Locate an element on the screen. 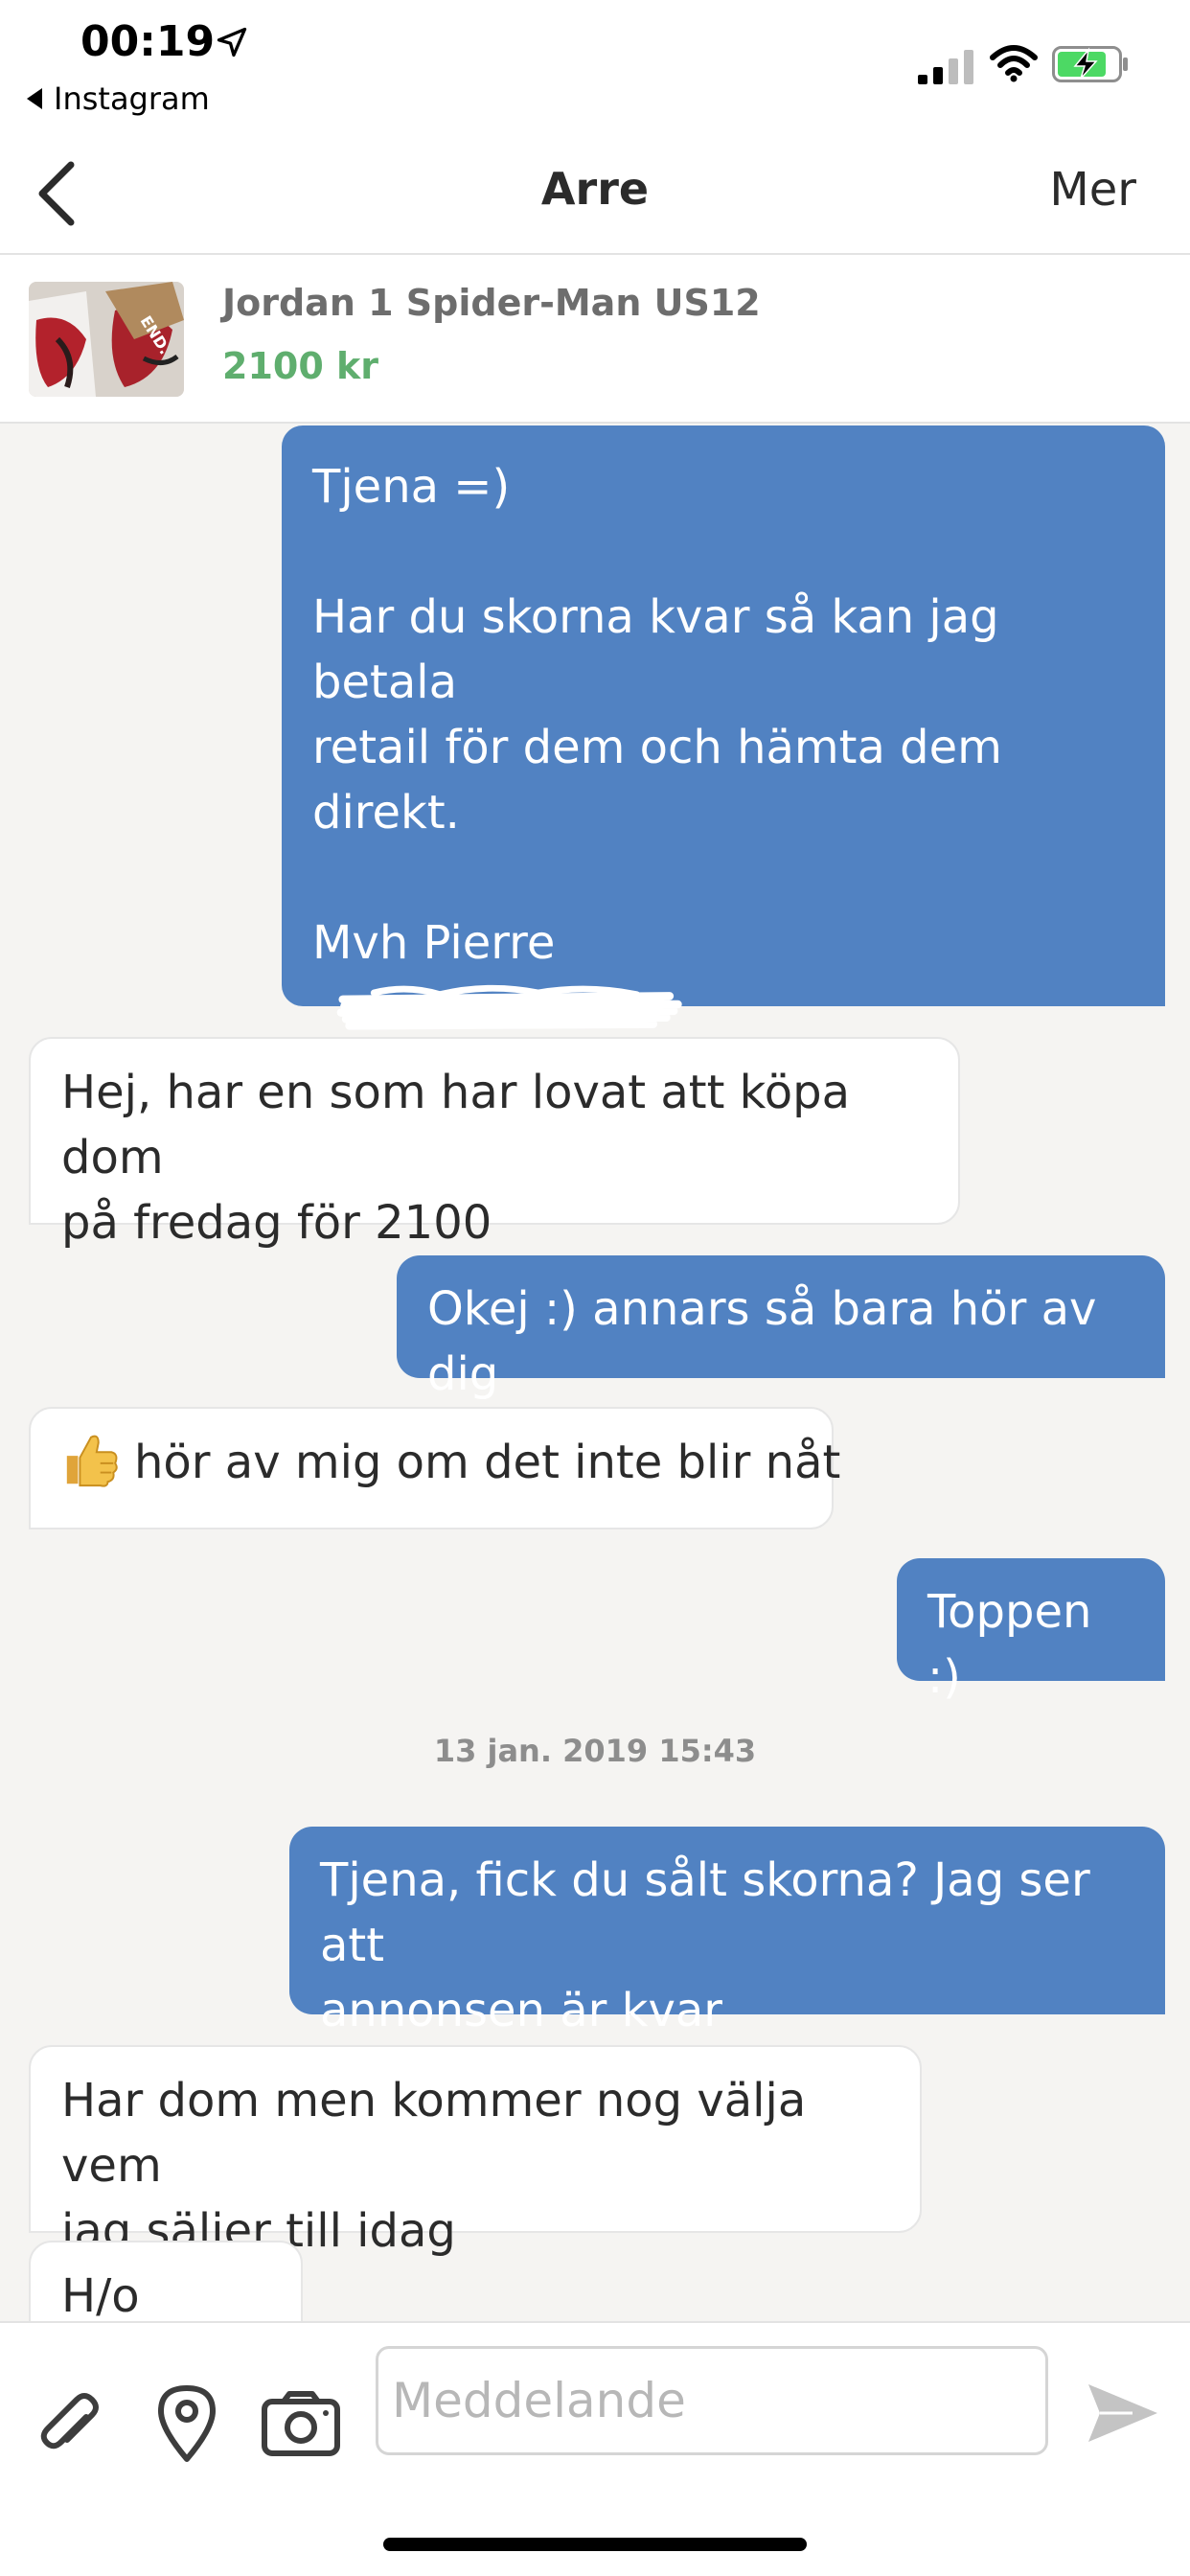 The image size is (1190, 2576). listing-header: END. Jordan 1 Spider-Man US12 2100 kr is located at coordinates (595, 339).